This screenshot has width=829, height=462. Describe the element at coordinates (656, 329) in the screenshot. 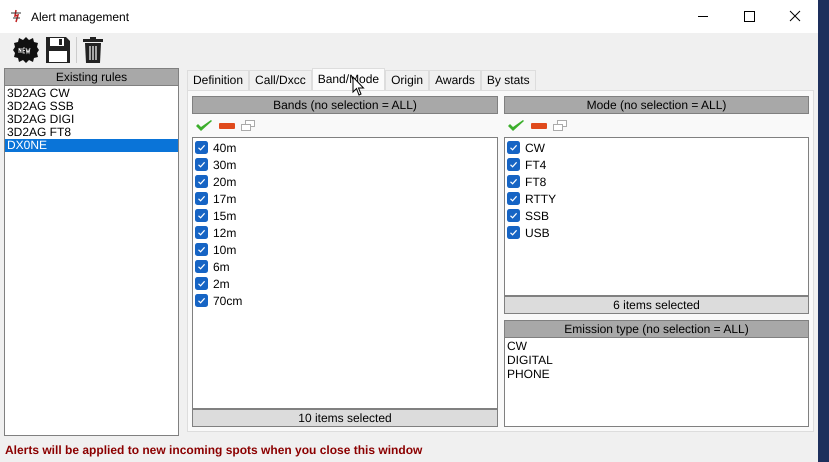

I see `list-header: Emission type (no selection = ALL)` at that location.